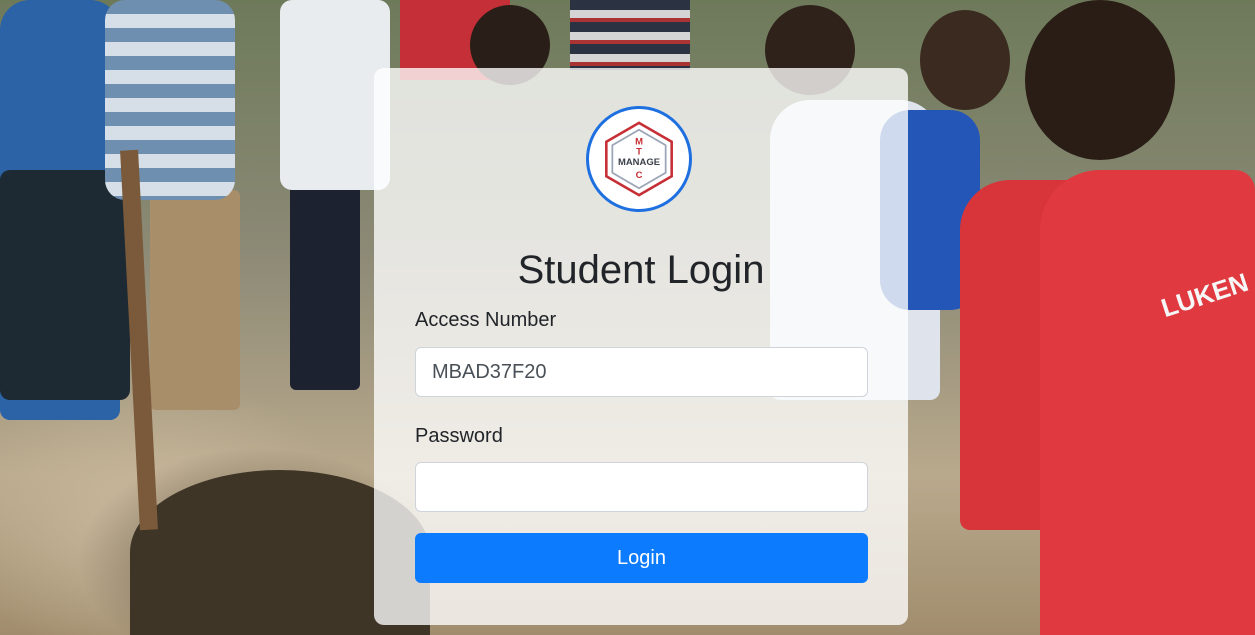 This screenshot has width=1255, height=635. Describe the element at coordinates (639, 175) in the screenshot. I see `logo-letter-c: C` at that location.